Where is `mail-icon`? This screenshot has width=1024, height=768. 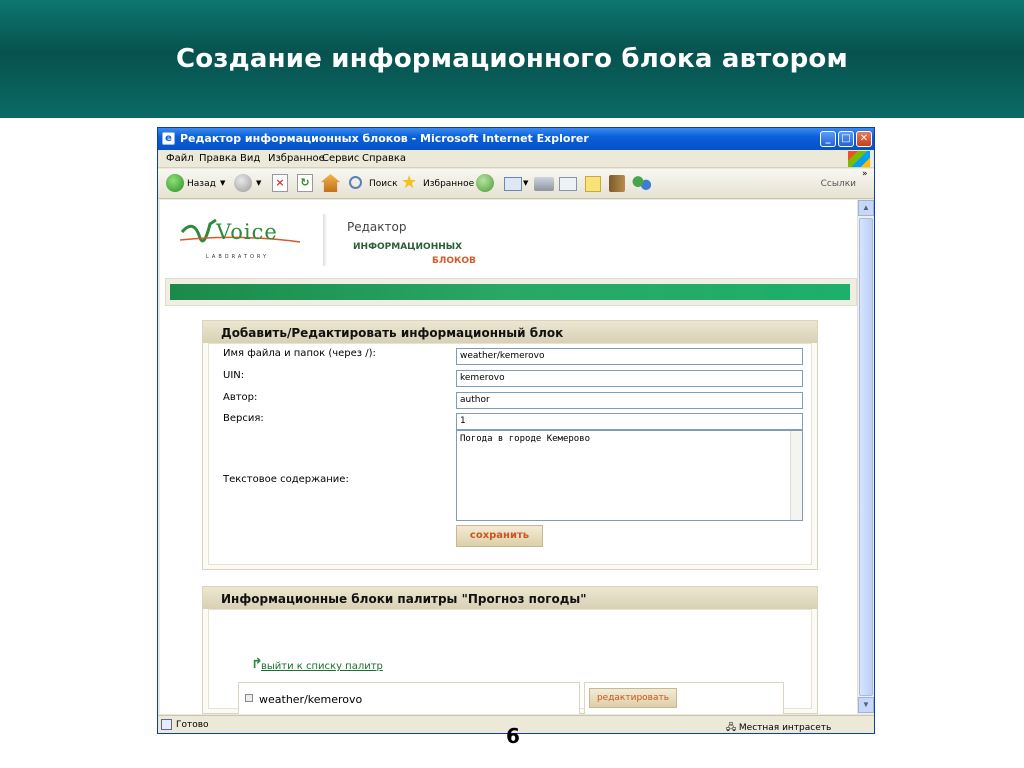 mail-icon is located at coordinates (513, 184).